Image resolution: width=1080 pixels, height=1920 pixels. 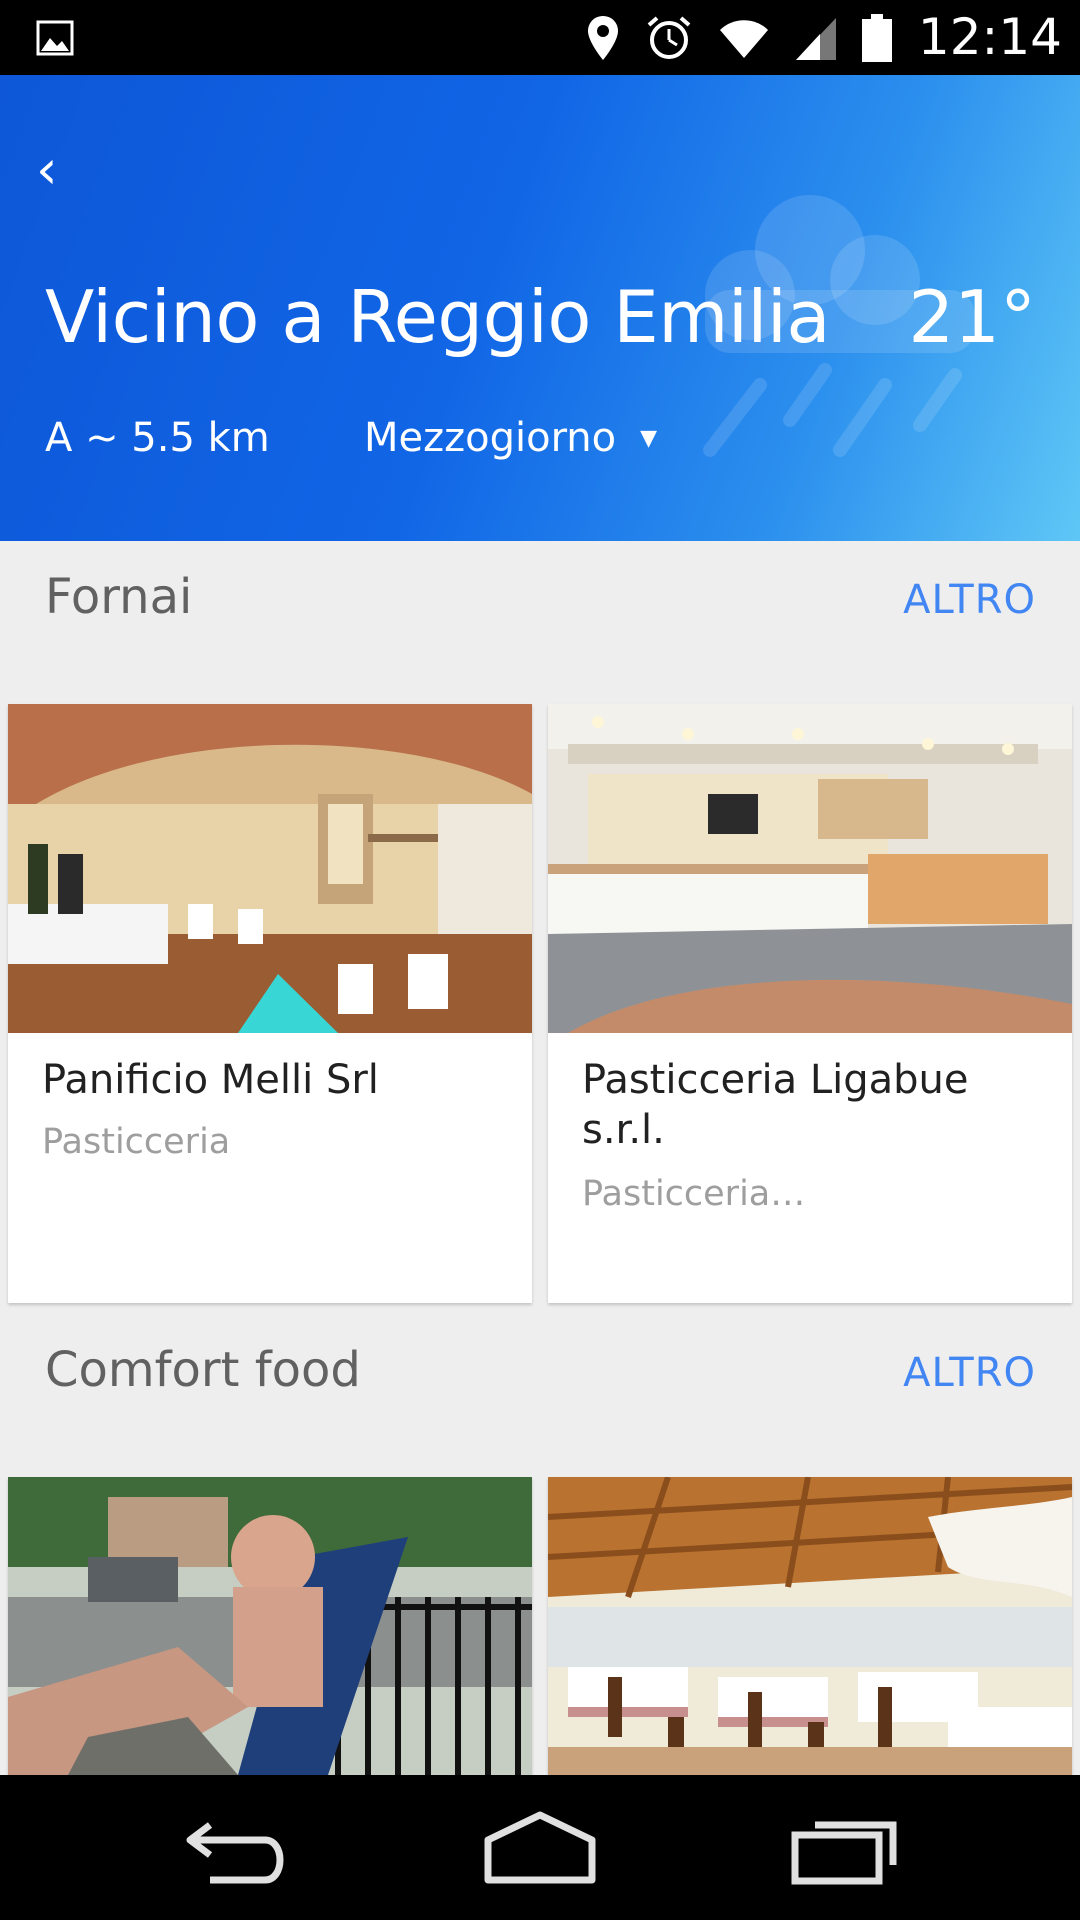 I want to click on home-icon, so click(x=540, y=1850).